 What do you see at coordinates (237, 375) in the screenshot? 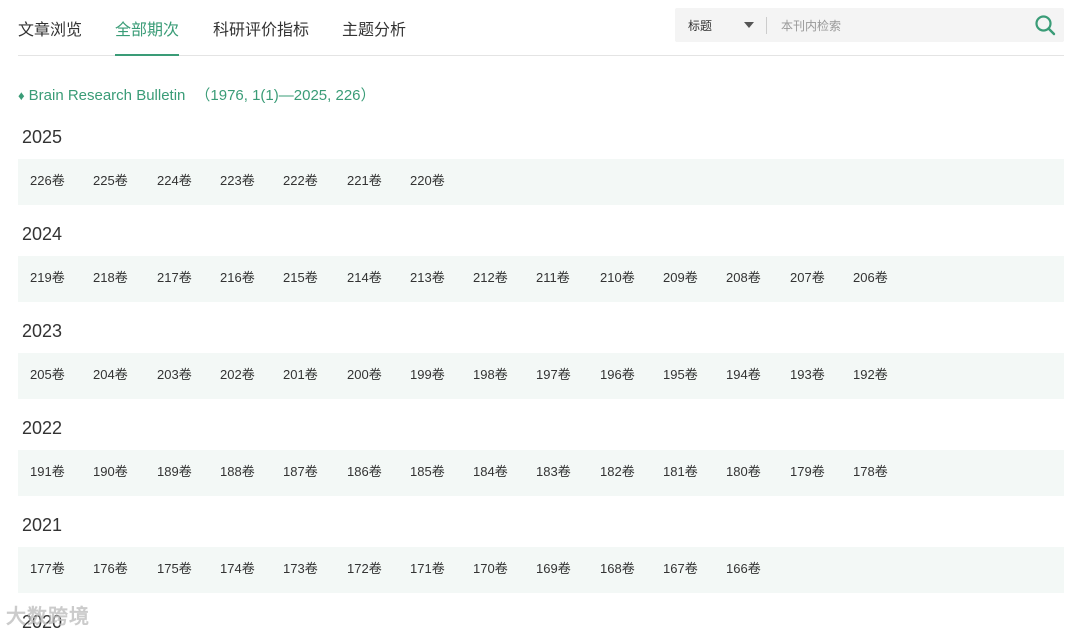
I see `volume-link: 202卷` at bounding box center [237, 375].